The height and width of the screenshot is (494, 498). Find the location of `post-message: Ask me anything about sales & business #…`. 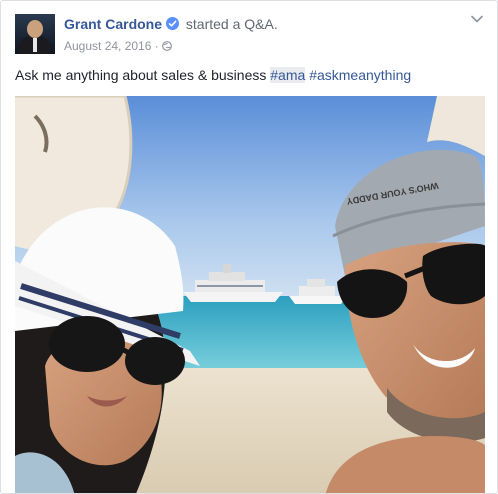

post-message: Ask me anything about sales & business #… is located at coordinates (213, 75).